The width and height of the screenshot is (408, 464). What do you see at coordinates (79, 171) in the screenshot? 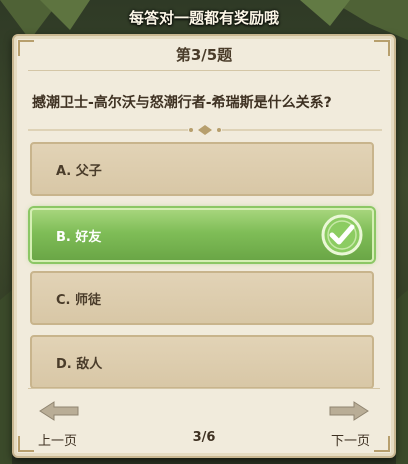
I see `option-label: A. 父子` at bounding box center [79, 171].